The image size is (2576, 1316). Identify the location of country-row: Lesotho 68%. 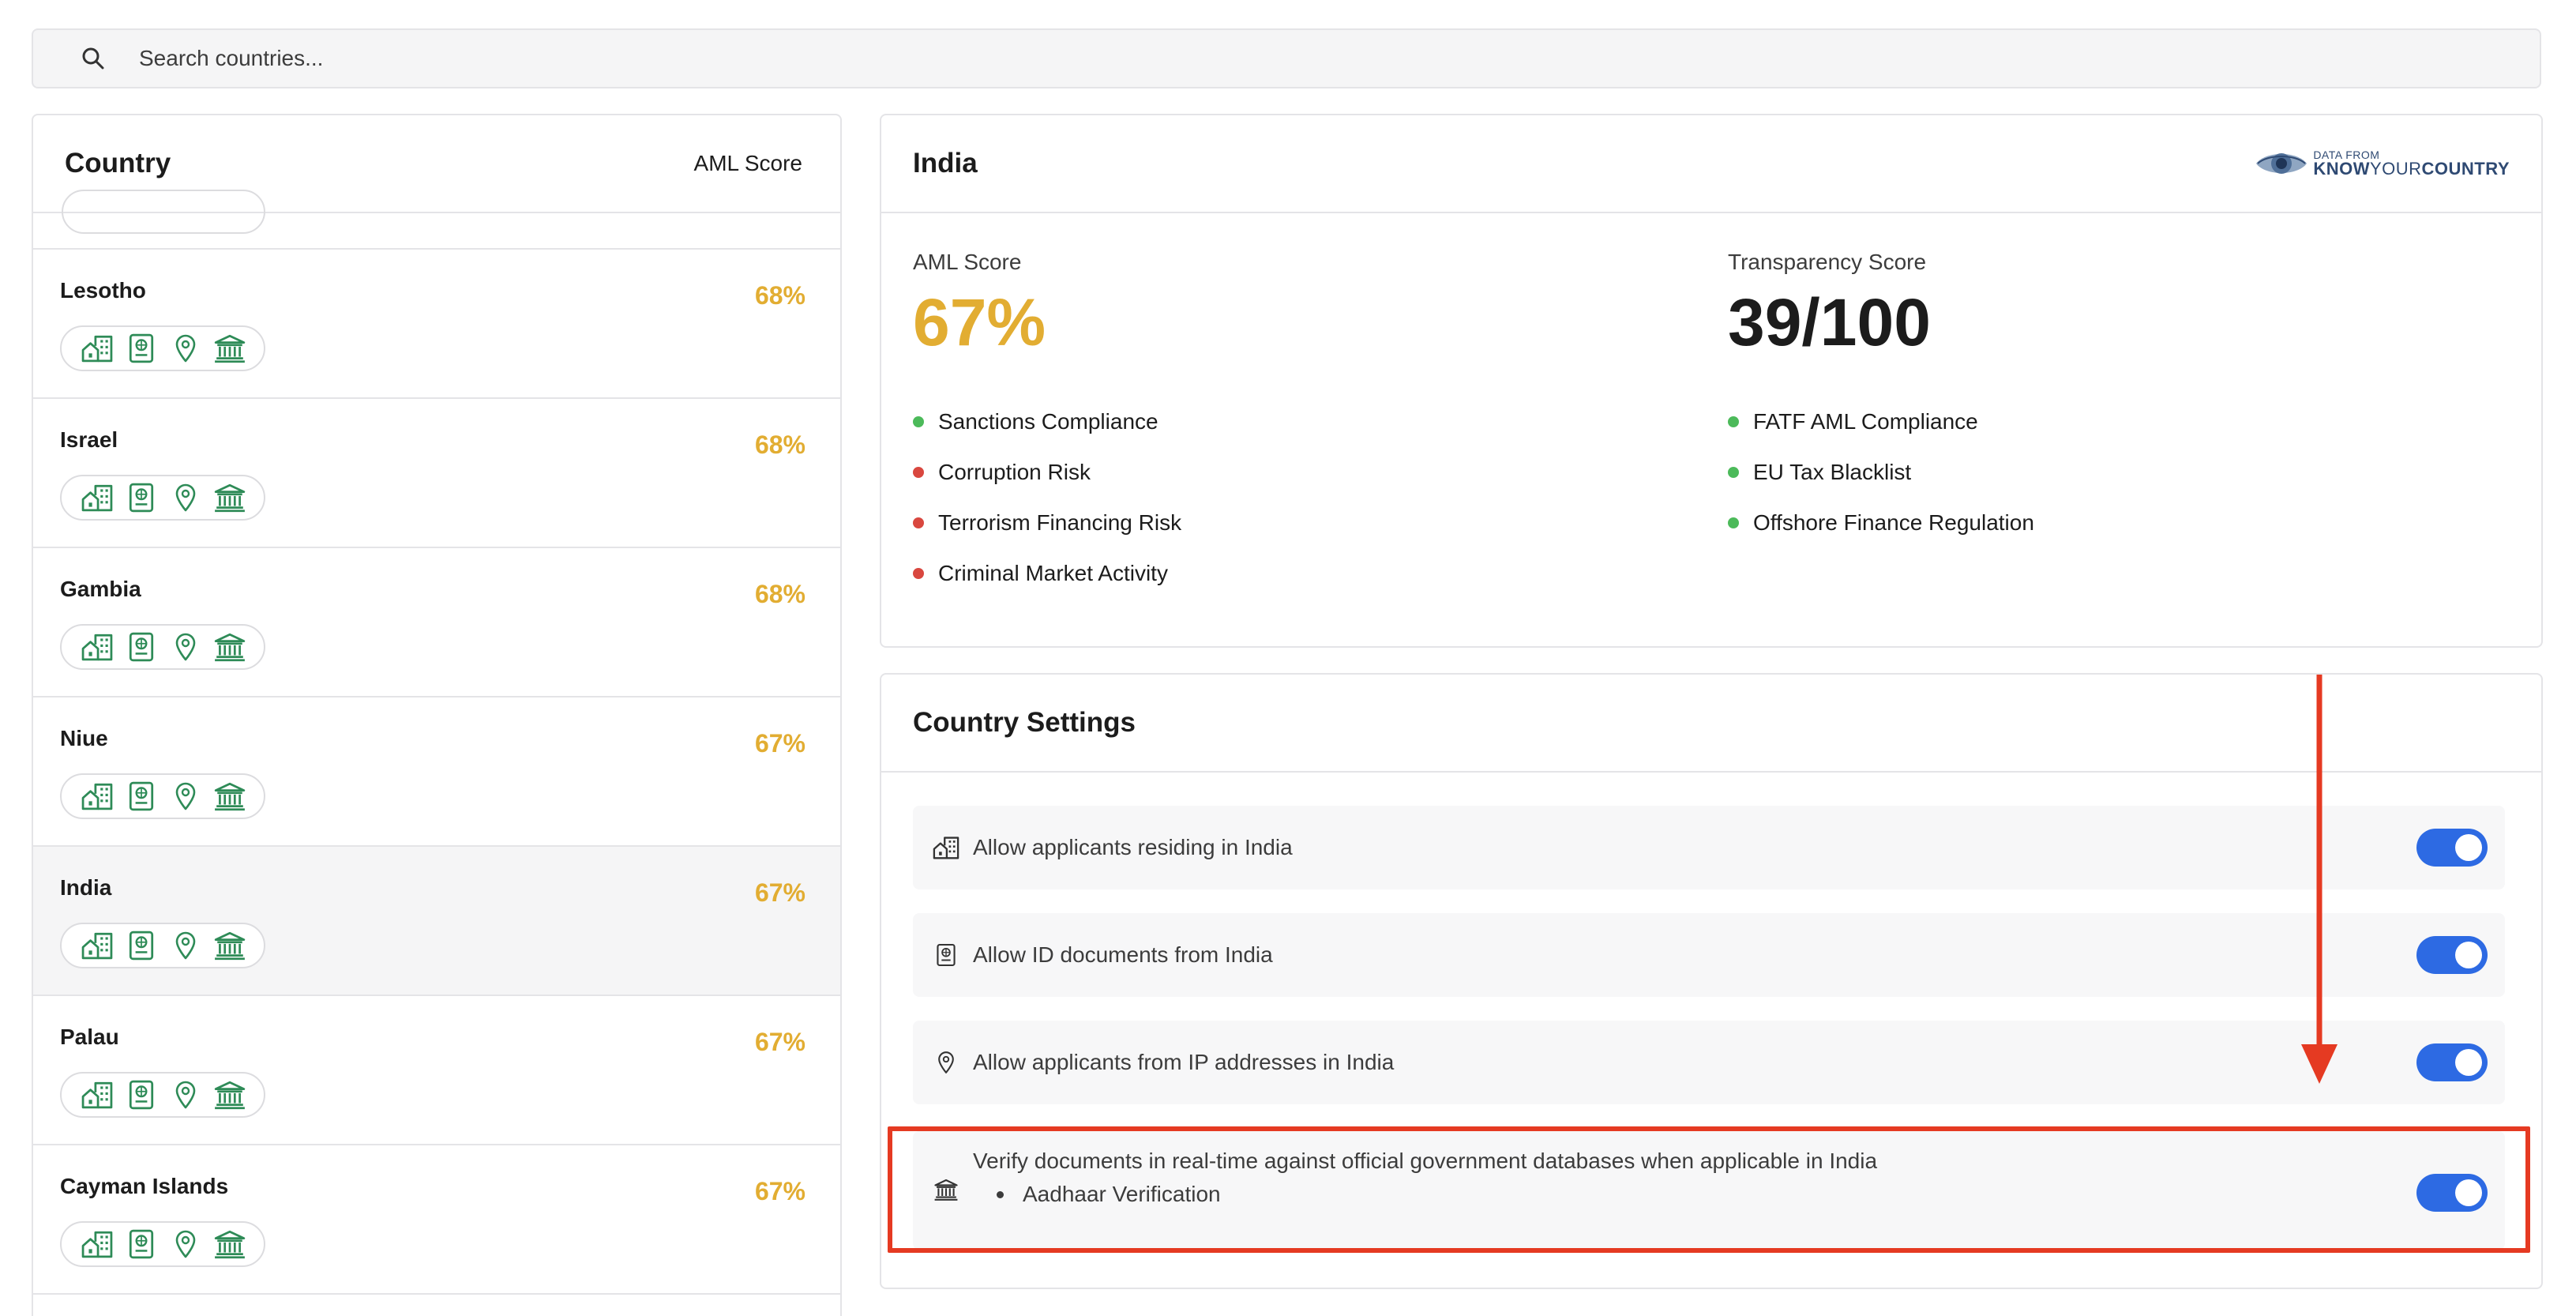
(436, 324).